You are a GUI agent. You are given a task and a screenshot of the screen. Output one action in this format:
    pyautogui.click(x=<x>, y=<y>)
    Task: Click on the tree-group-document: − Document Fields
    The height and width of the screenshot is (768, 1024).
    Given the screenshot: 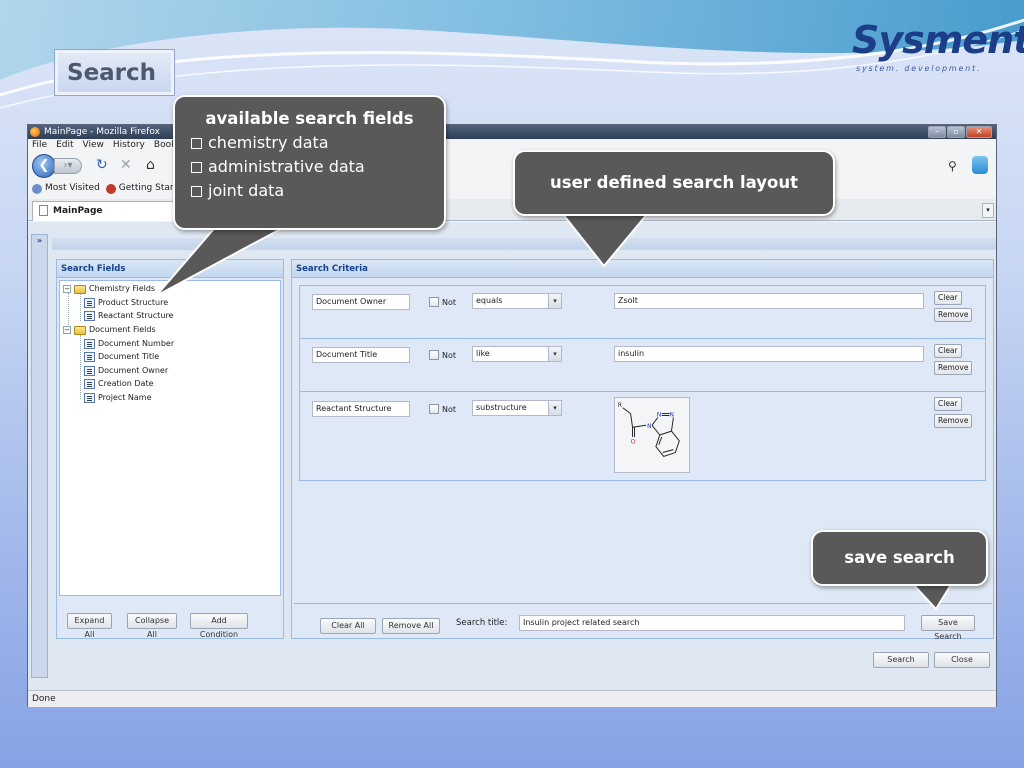 What is the action you would take?
    pyautogui.click(x=109, y=330)
    